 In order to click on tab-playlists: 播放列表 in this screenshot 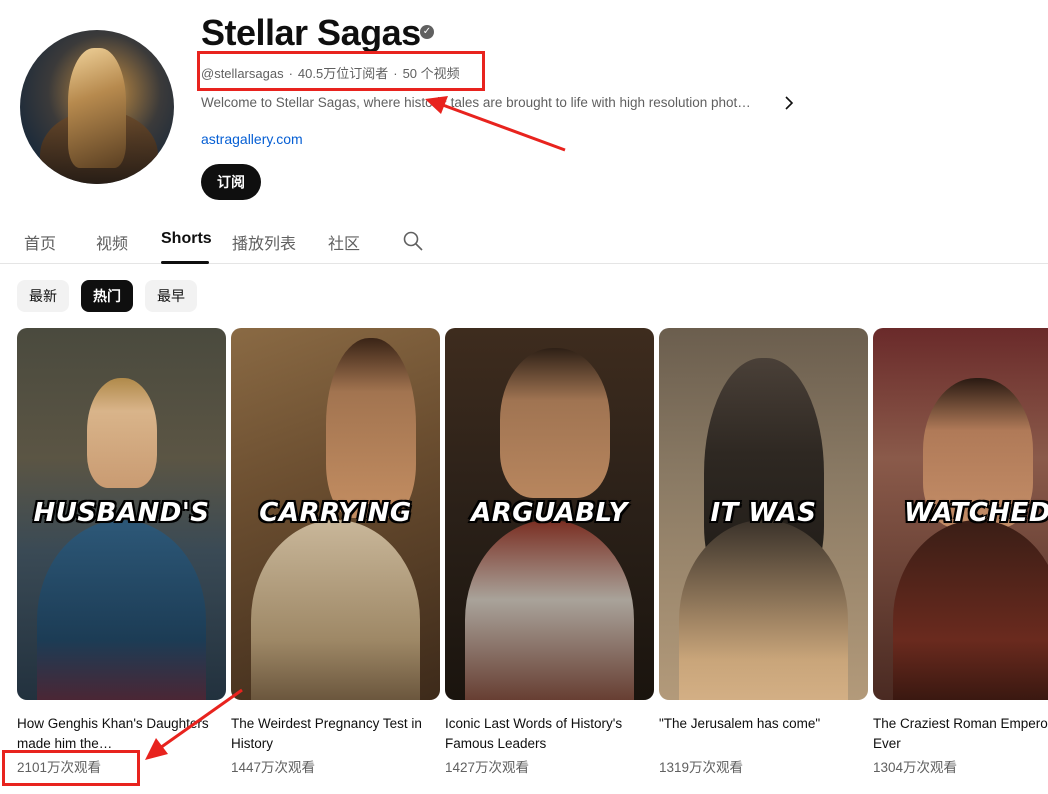, I will do `click(264, 242)`.